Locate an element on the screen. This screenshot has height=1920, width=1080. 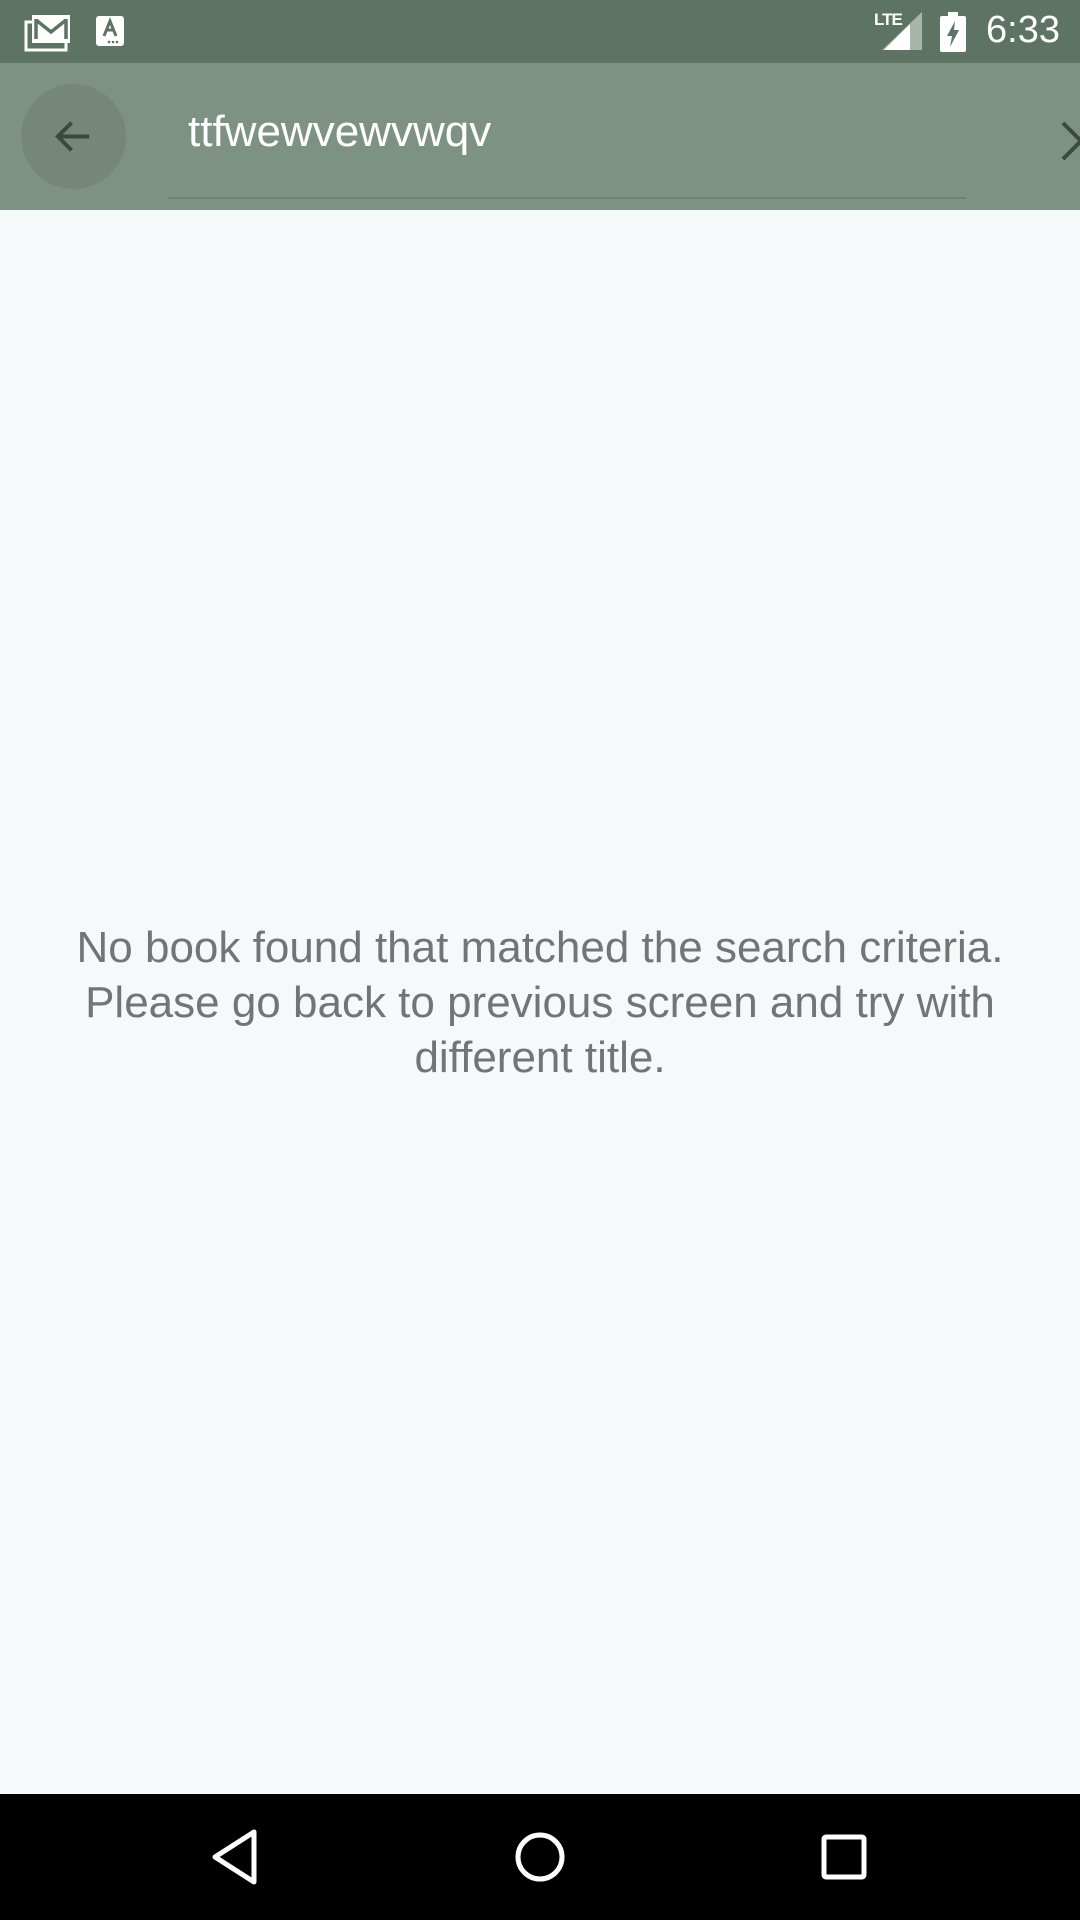
search-field is located at coordinates (624, 131).